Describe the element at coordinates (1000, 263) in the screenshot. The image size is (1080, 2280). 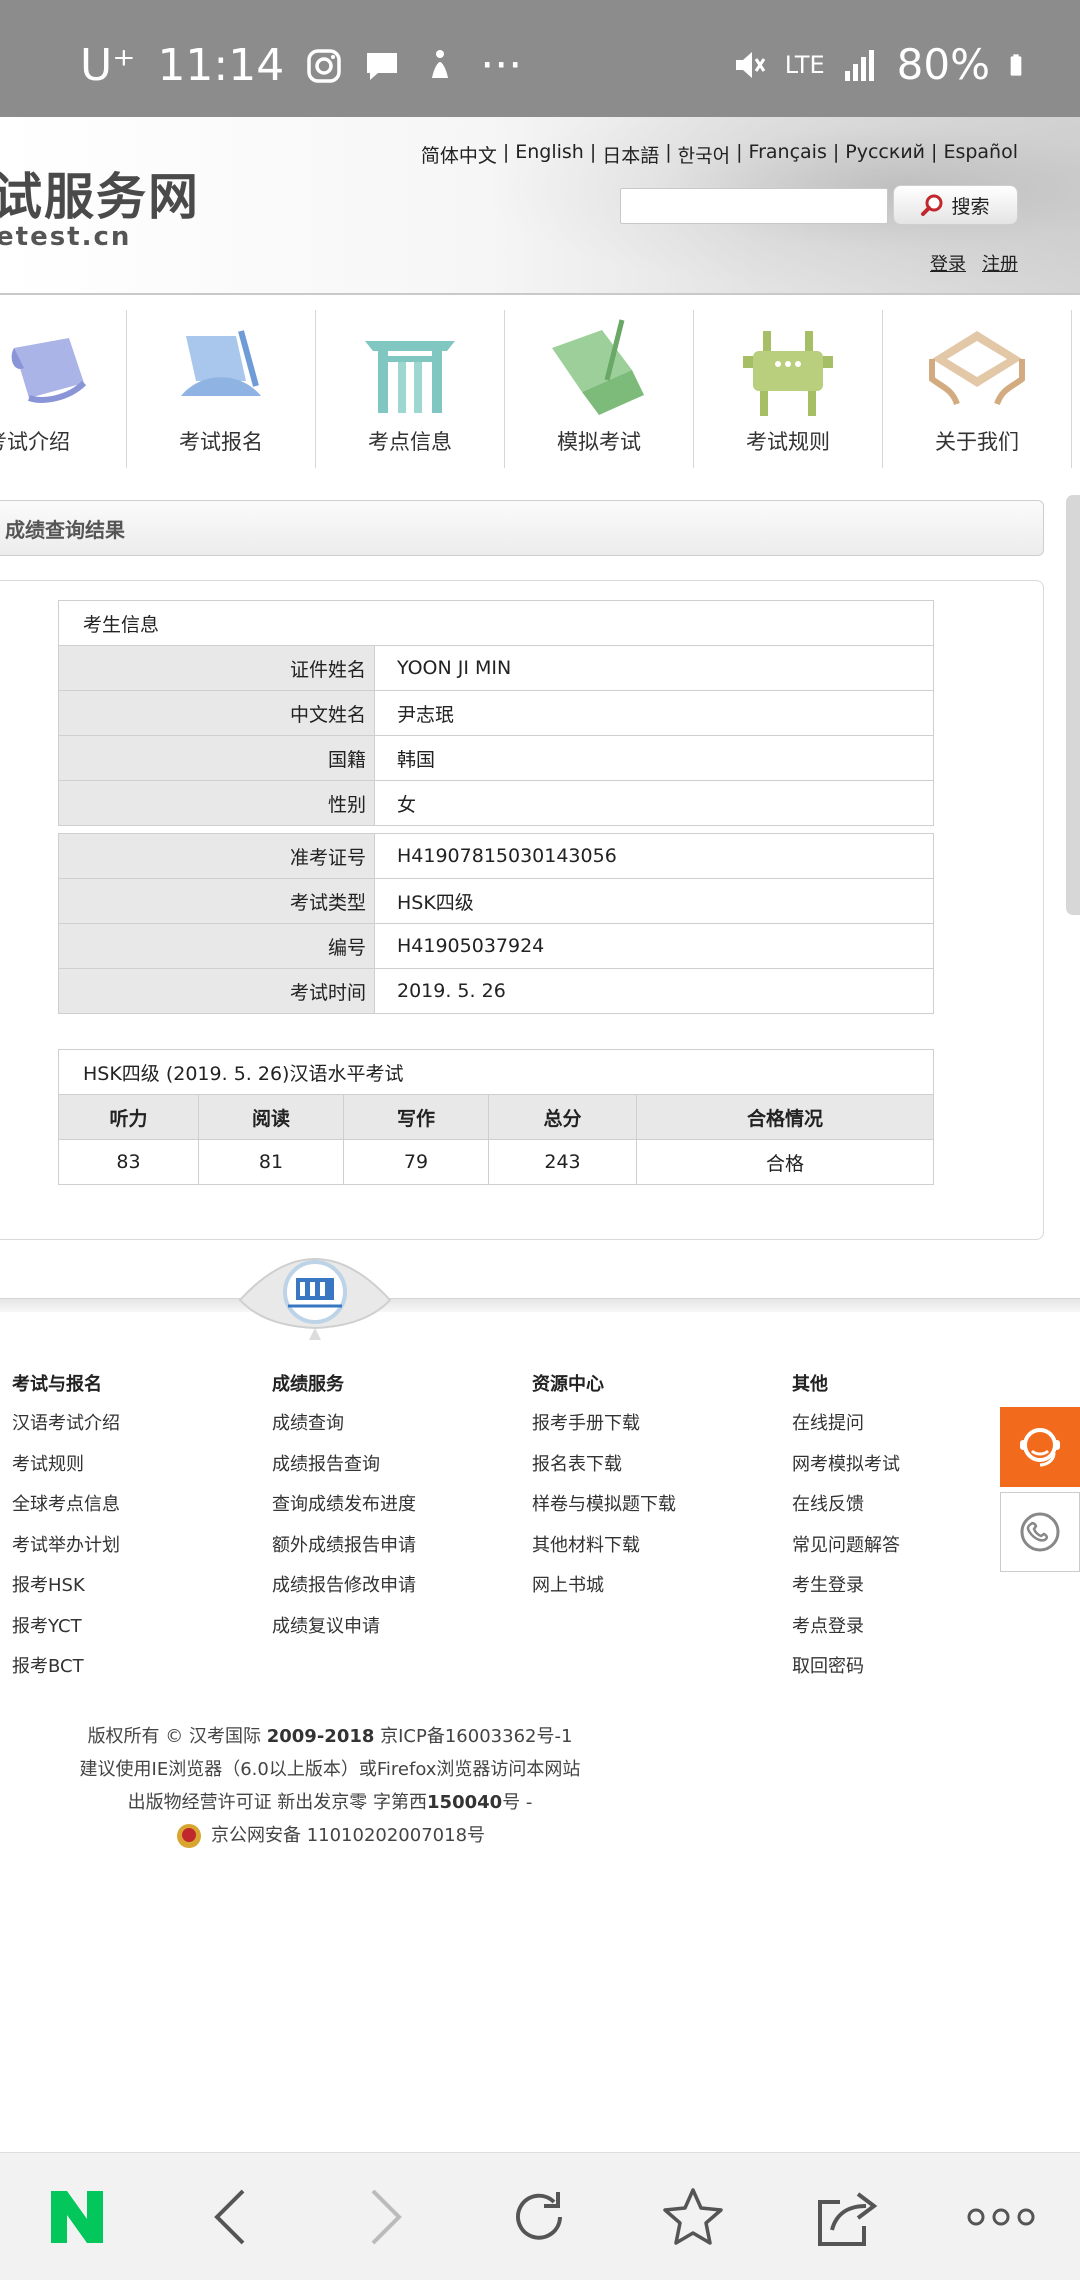
I see `register-link: 注册` at that location.